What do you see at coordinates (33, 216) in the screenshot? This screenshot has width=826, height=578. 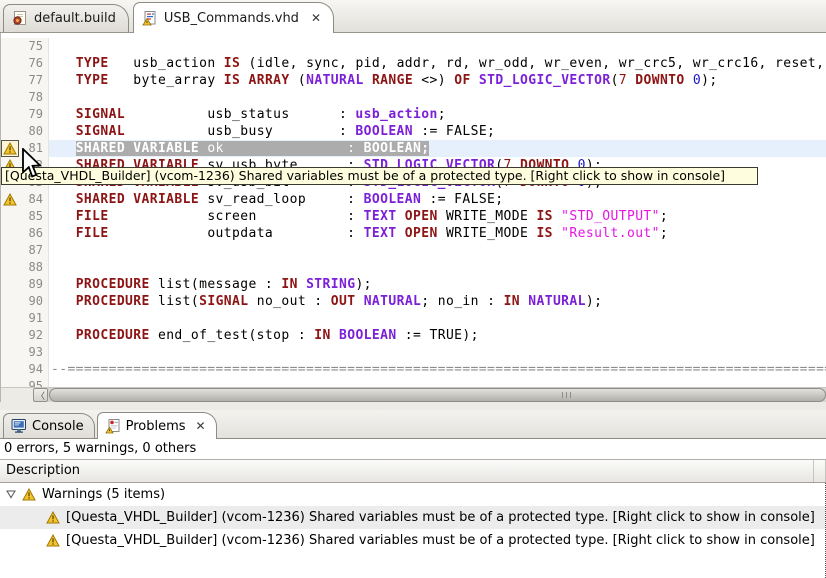 I see `line-number: 85` at bounding box center [33, 216].